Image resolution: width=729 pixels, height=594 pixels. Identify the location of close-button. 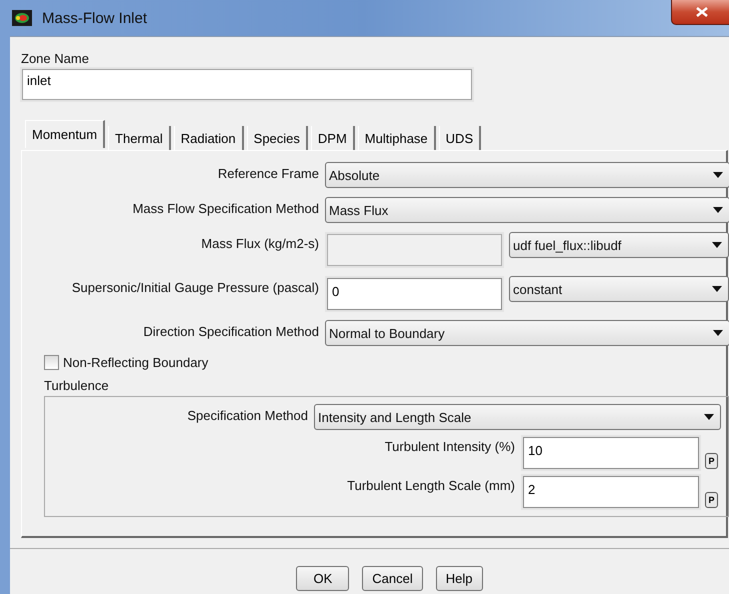
(700, 12).